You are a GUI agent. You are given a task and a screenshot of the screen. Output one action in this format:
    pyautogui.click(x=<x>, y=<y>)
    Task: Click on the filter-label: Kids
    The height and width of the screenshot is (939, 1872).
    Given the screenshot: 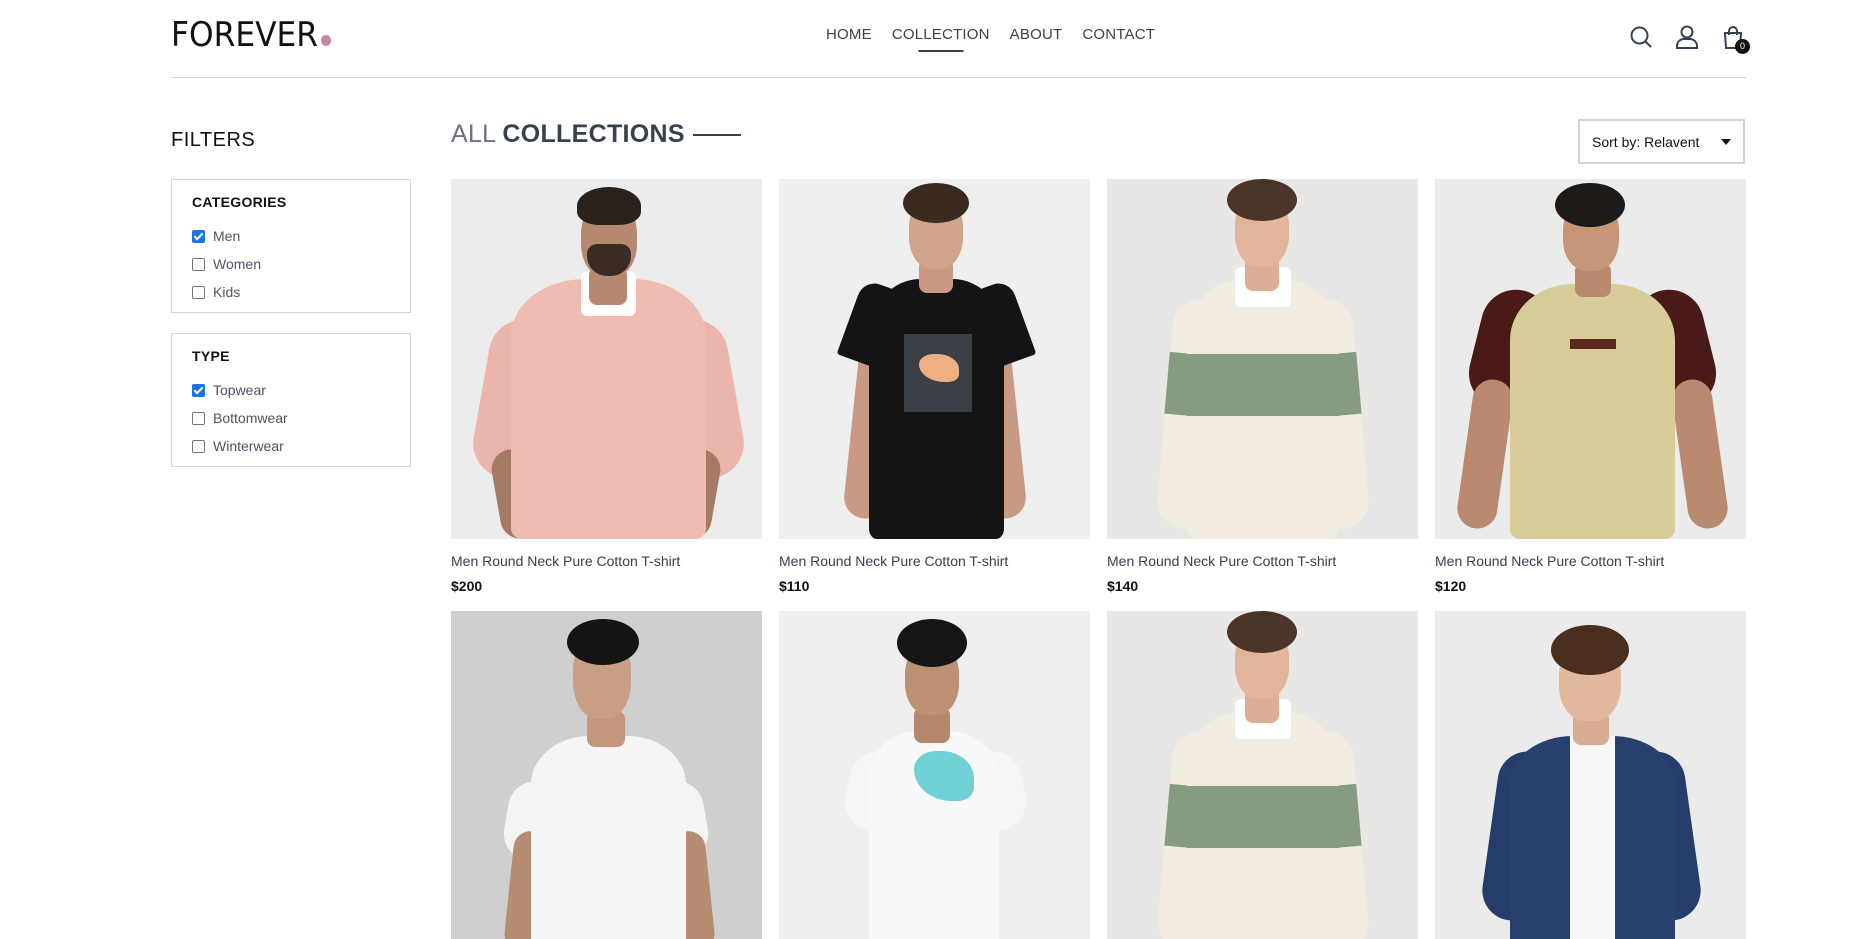 What is the action you would take?
    pyautogui.click(x=227, y=292)
    